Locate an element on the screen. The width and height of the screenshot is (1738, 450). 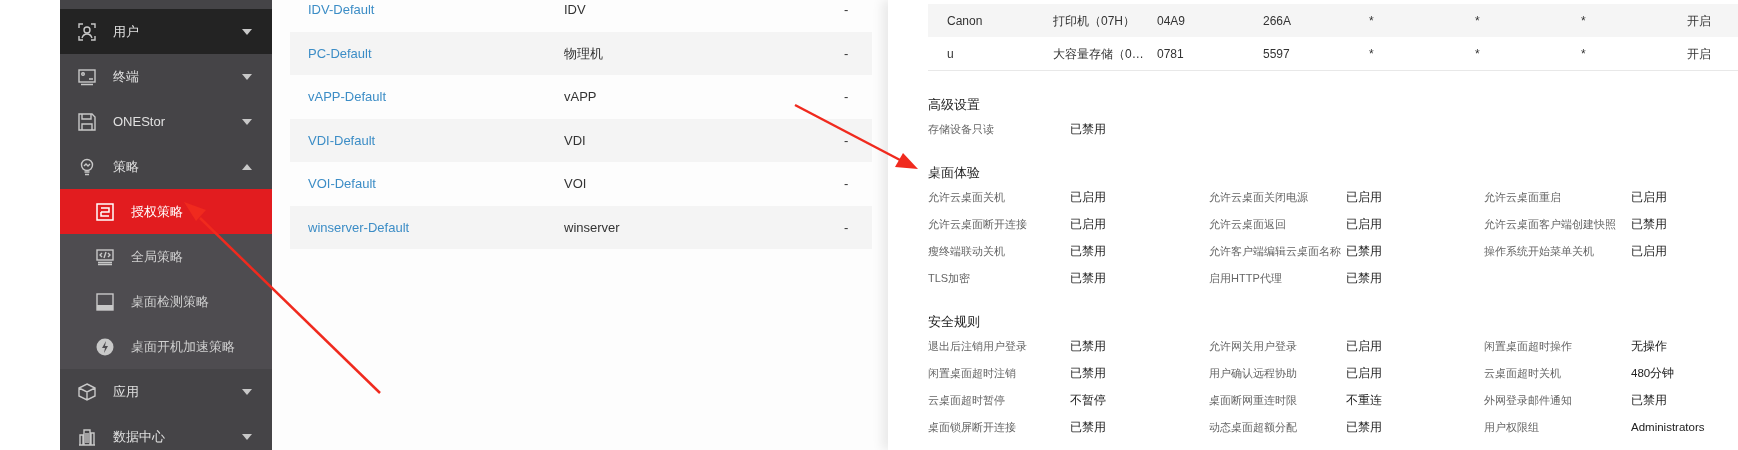
setting-label: 云桌面超时关机 is located at coordinates (1523, 373).